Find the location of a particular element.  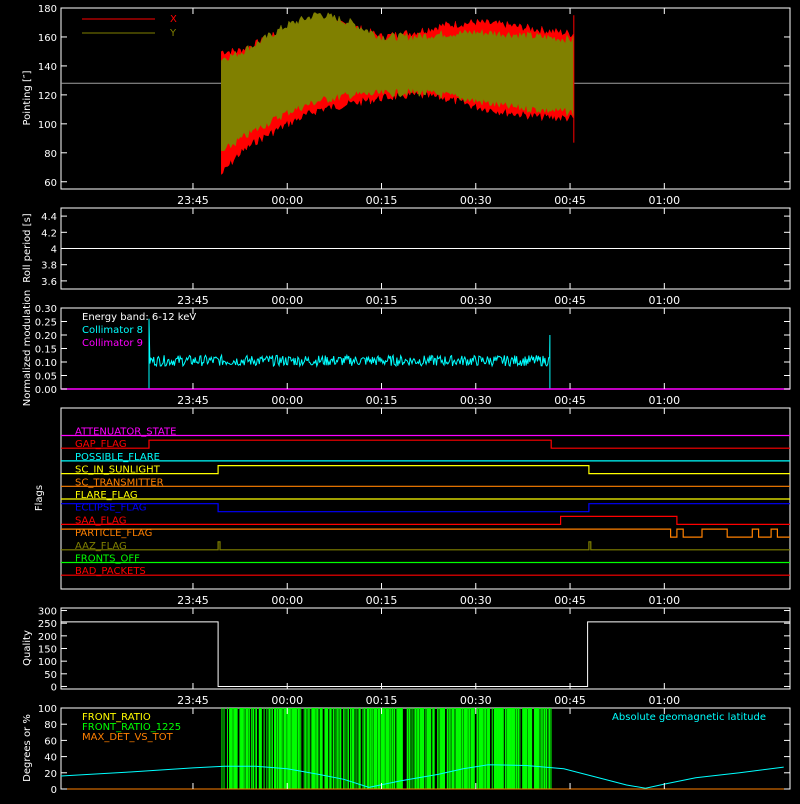

y-tick-label: 140 is located at coordinates (47, 67).